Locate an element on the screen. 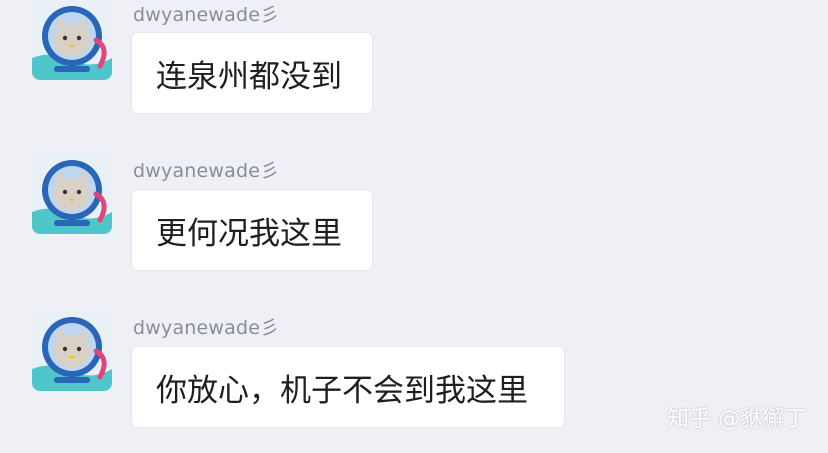  message-bubble: 你放心，机子不会到我这里 is located at coordinates (348, 387).